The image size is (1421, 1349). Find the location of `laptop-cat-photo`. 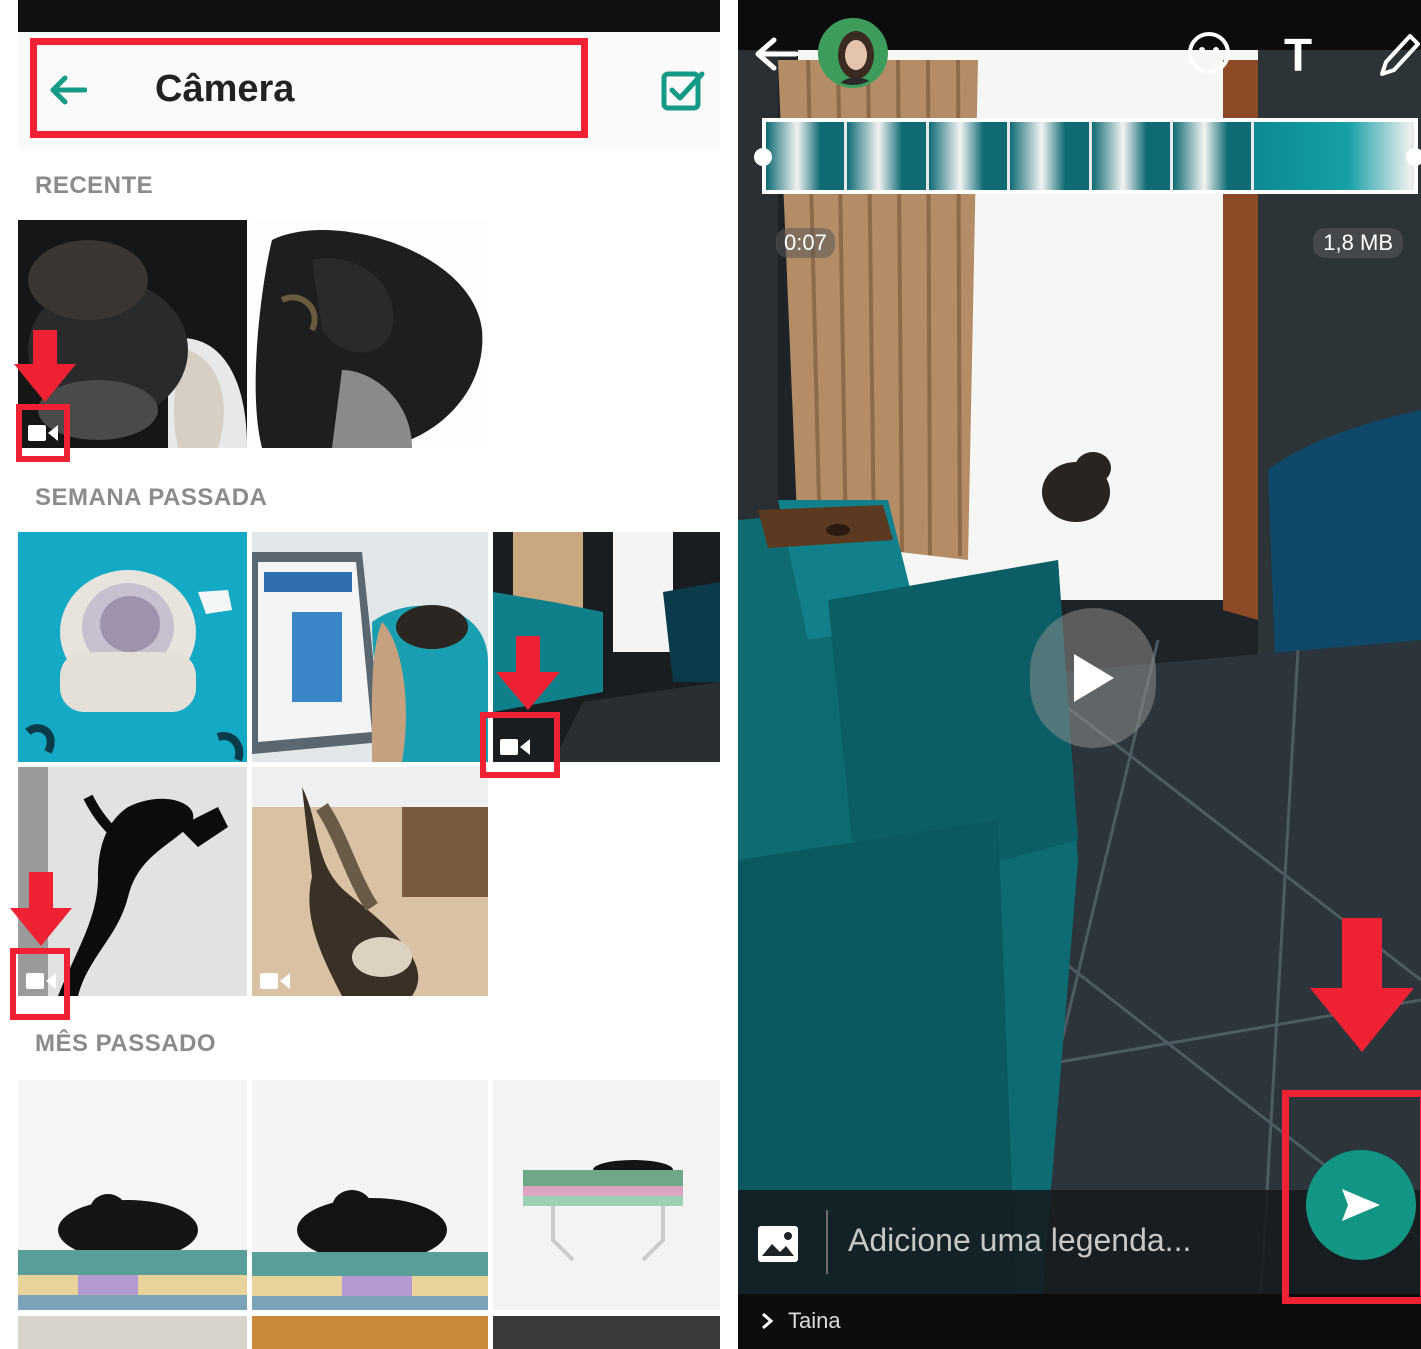

laptop-cat-photo is located at coordinates (370, 647).